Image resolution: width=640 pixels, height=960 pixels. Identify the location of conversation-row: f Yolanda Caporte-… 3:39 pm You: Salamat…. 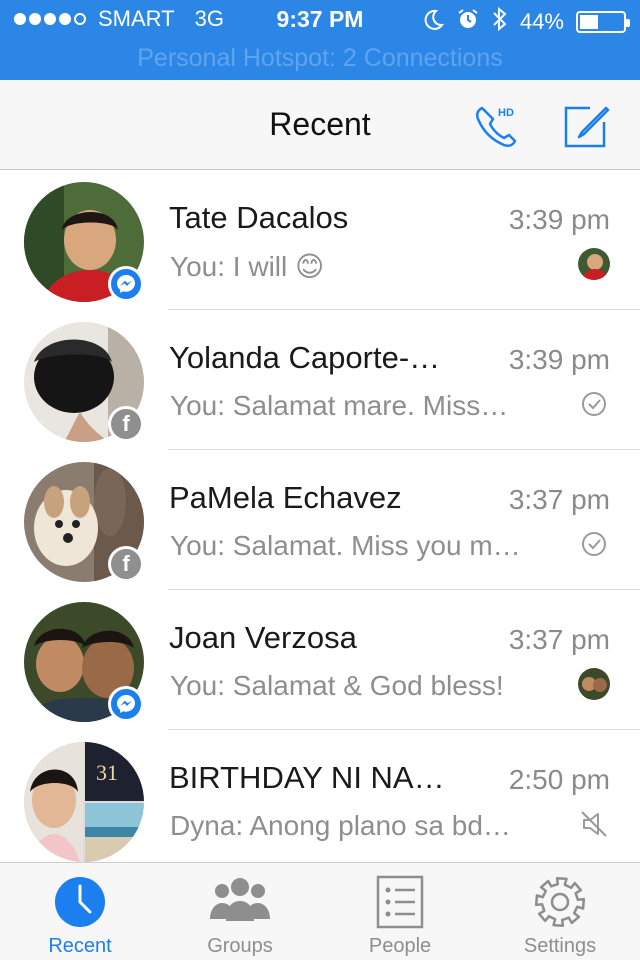
(320, 380).